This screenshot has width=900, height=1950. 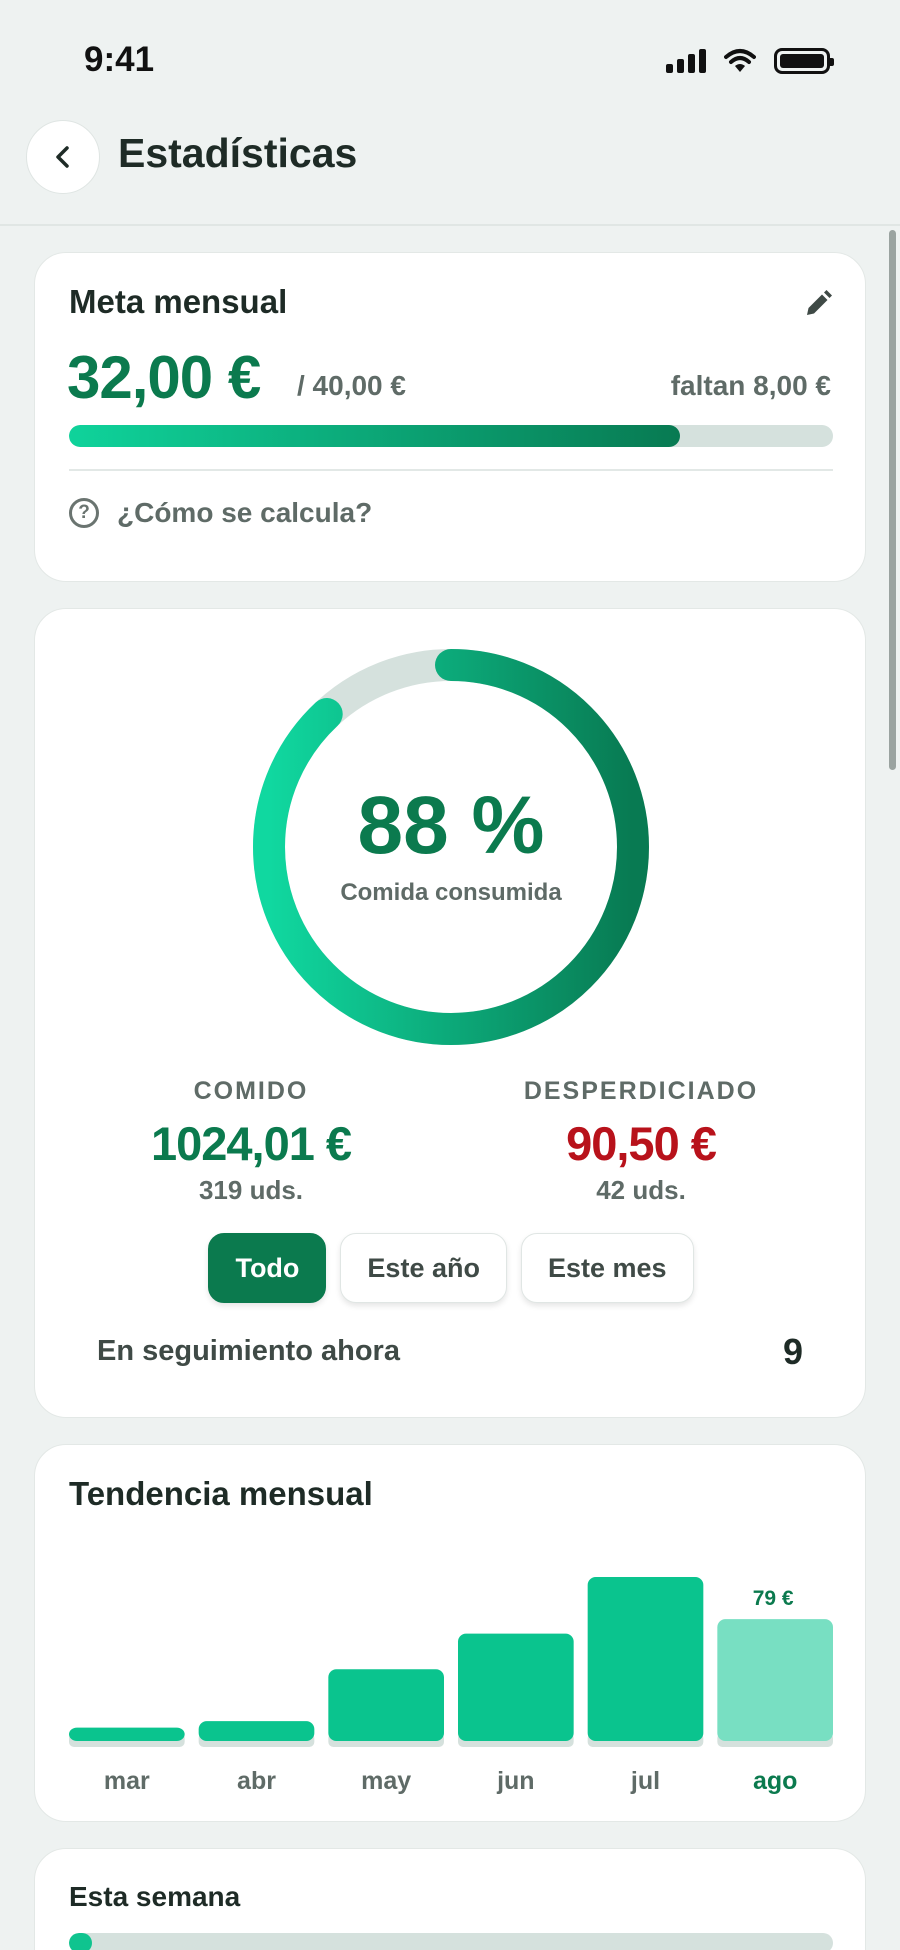 What do you see at coordinates (386, 1781) in the screenshot?
I see `x-tick-label: may` at bounding box center [386, 1781].